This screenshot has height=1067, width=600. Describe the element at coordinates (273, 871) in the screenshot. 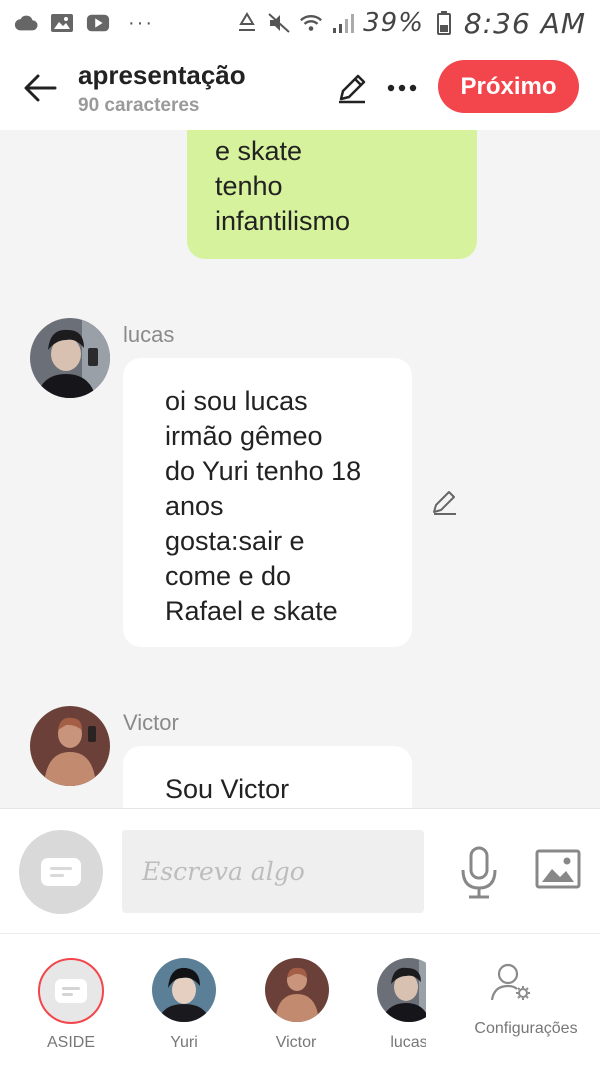

I see `message-input: Escreva algo` at that location.